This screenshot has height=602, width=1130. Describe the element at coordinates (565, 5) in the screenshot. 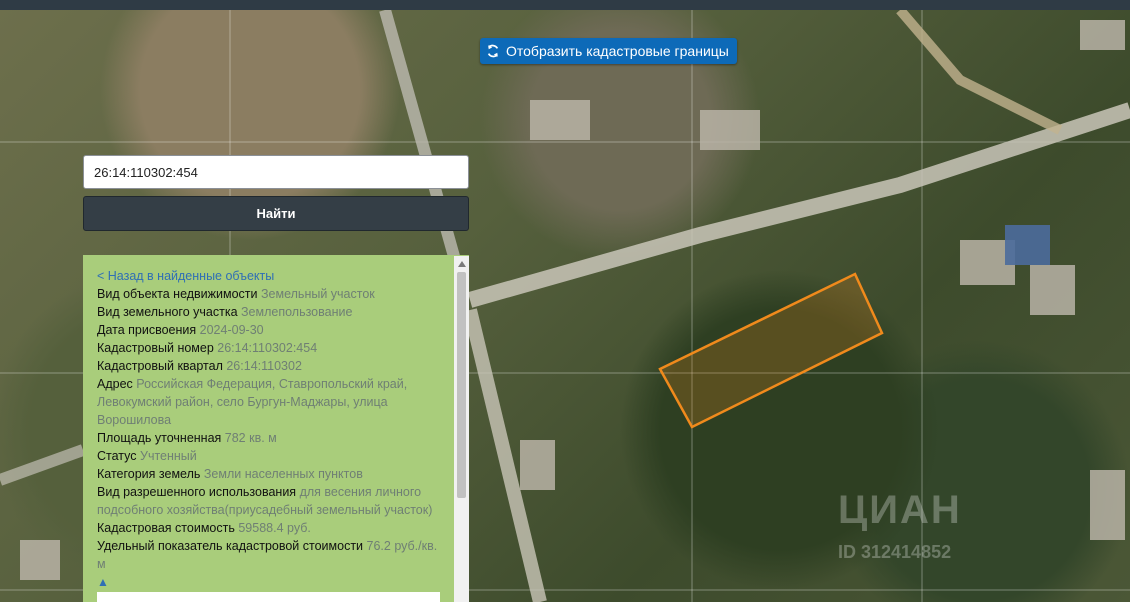

I see `top-bar` at that location.